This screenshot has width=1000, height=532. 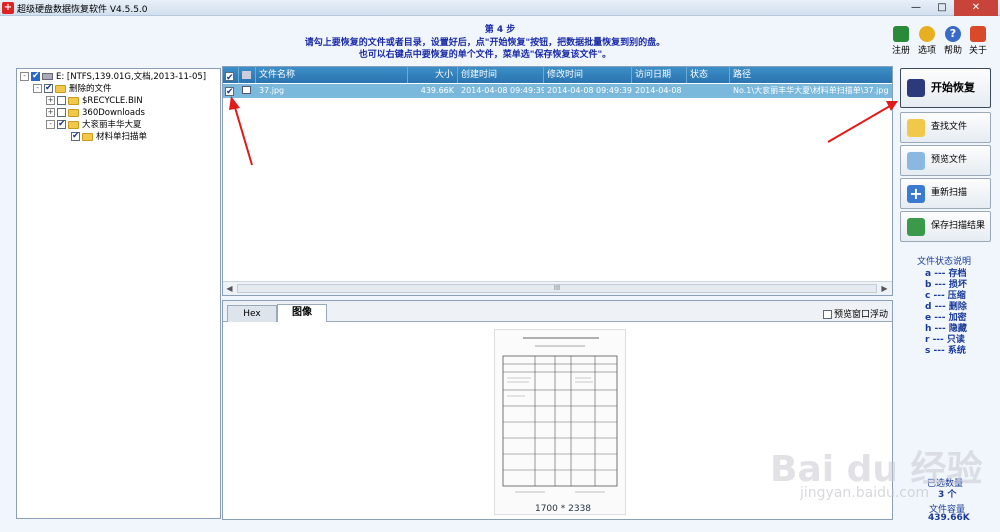 What do you see at coordinates (229, 288) in the screenshot?
I see `scroll-left-icon: ◀` at bounding box center [229, 288].